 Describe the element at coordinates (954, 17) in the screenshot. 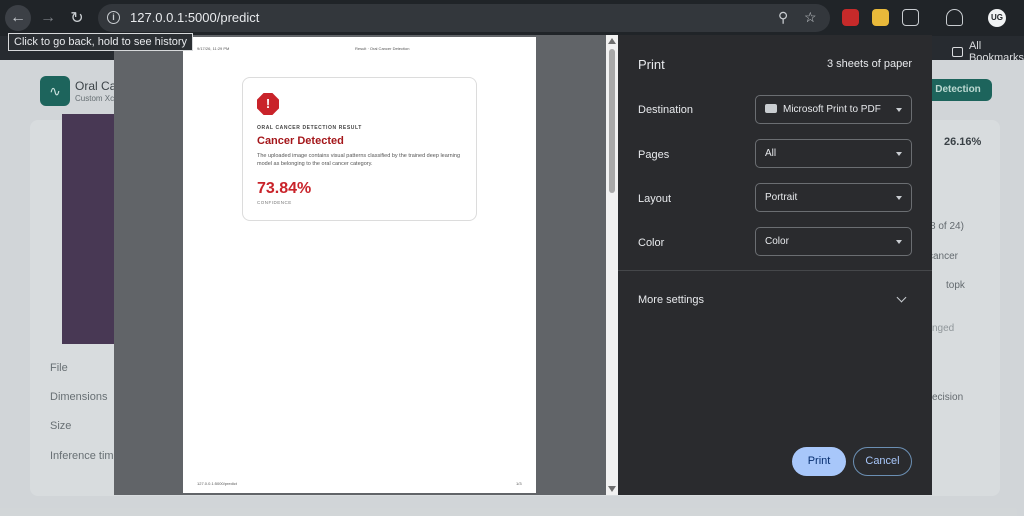

I see `incognito-icon` at that location.